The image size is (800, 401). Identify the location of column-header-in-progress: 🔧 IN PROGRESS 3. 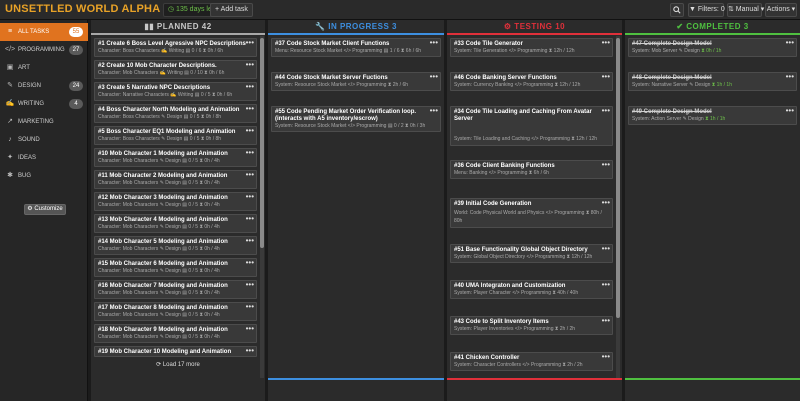
(356, 27).